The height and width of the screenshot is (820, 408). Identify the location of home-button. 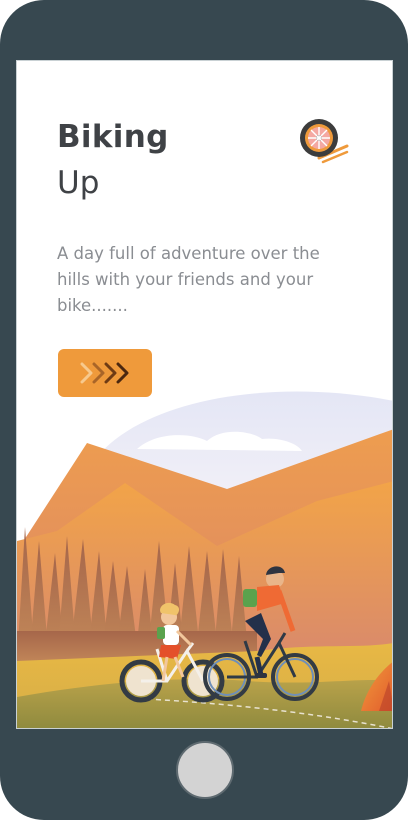
(205, 770).